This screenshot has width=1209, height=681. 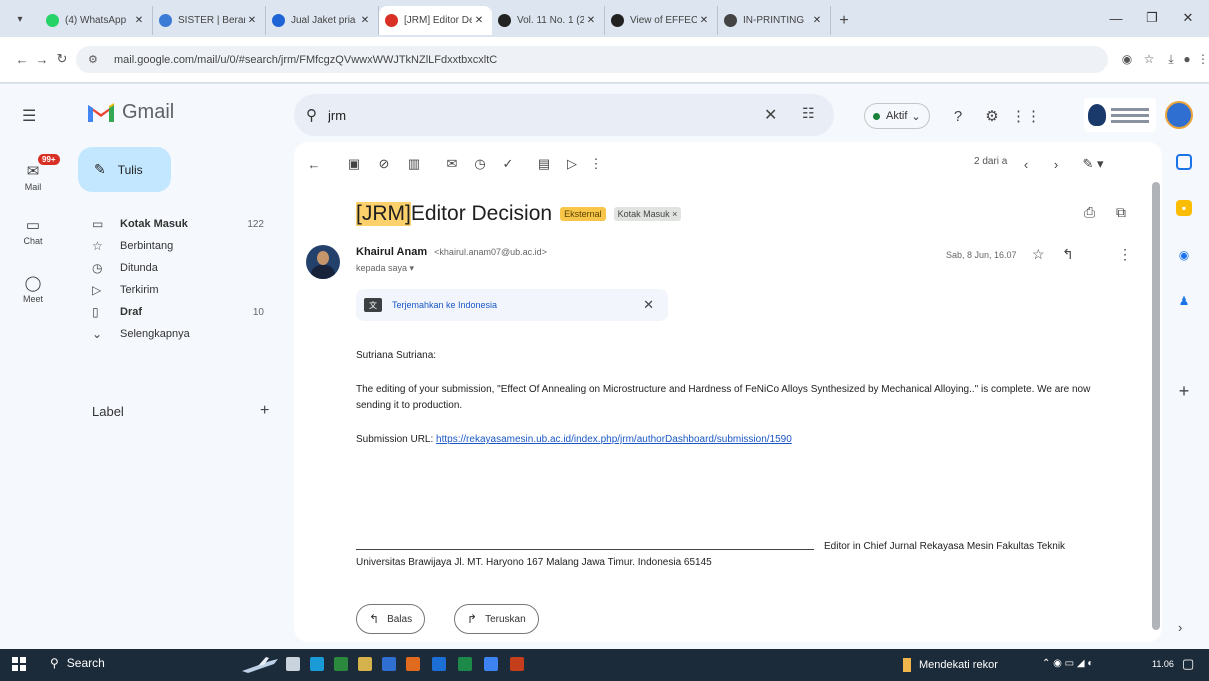 What do you see at coordinates (572, 164) in the screenshot?
I see `label-icon: ▷` at bounding box center [572, 164].